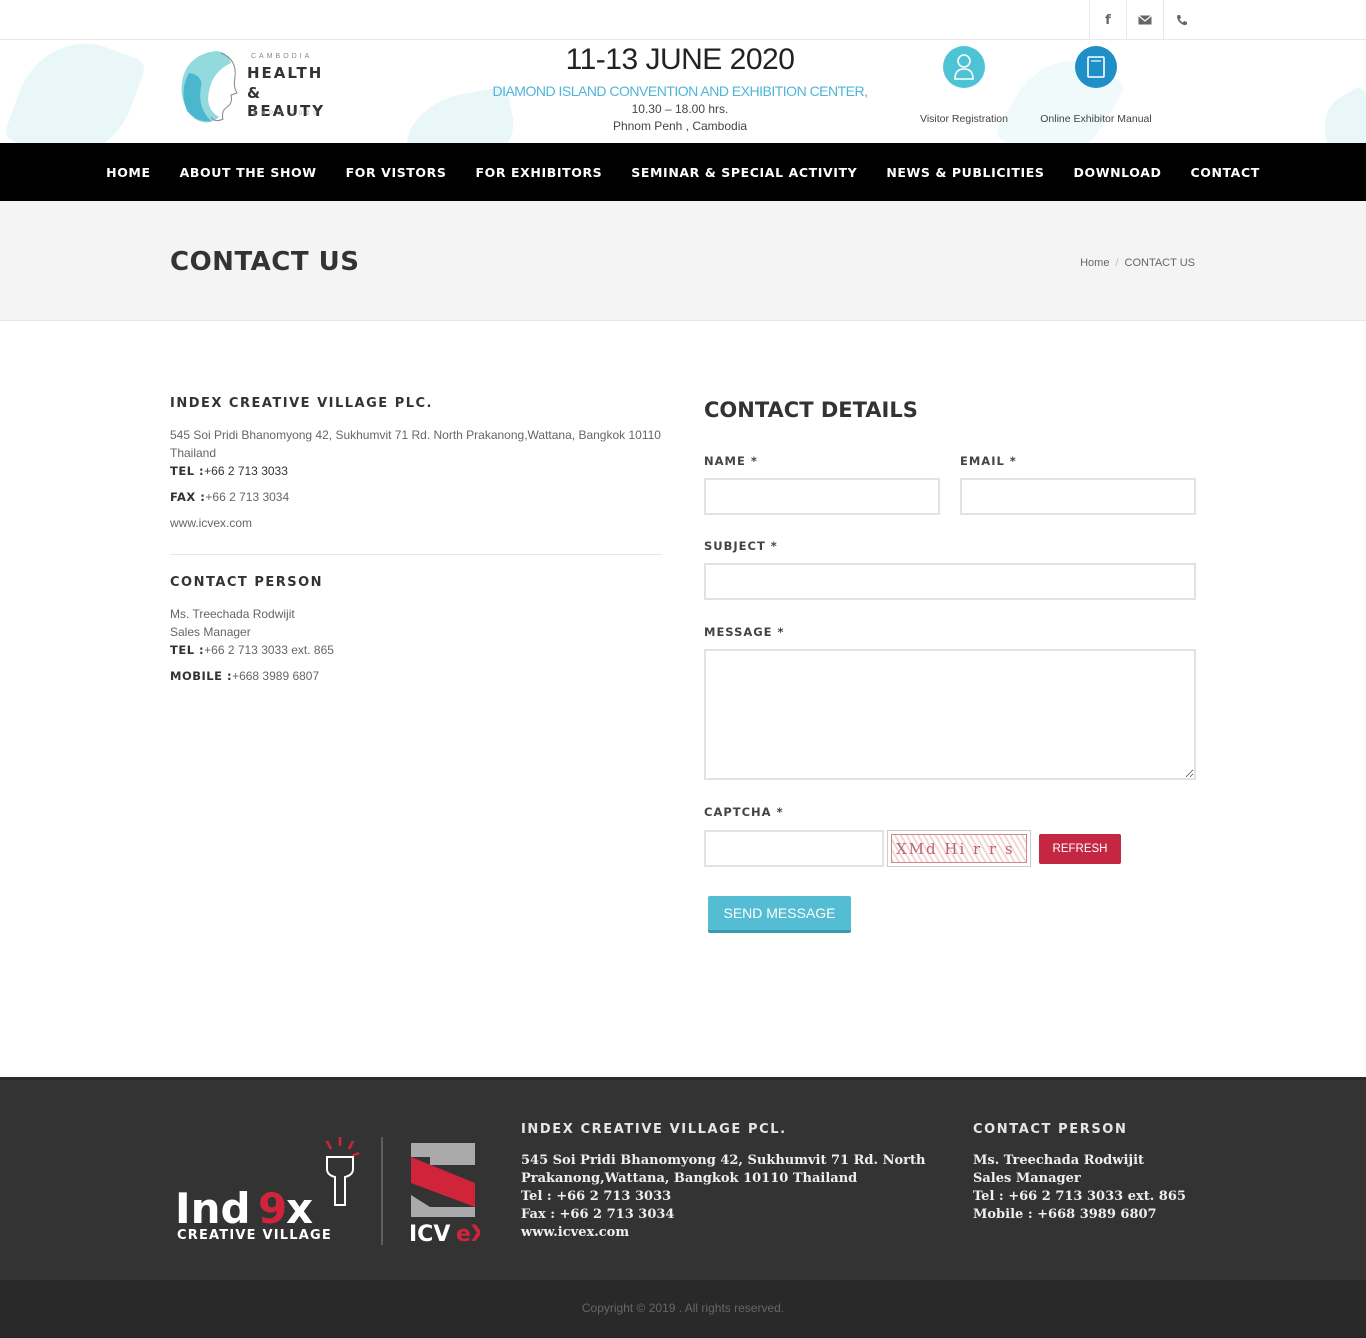  Describe the element at coordinates (1160, 263) in the screenshot. I see `breadcrumb-current: CONTACT US` at that location.